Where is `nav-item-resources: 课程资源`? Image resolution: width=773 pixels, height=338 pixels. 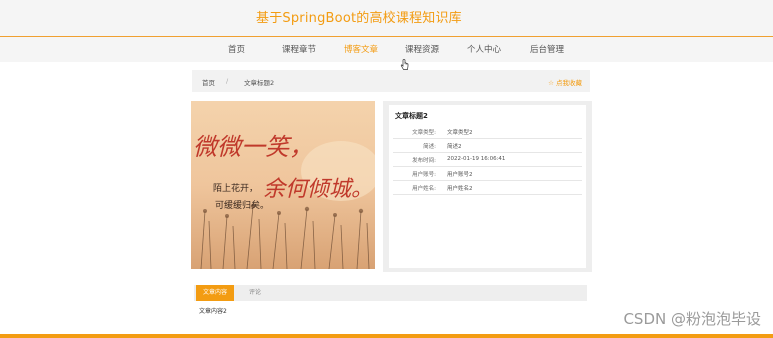 nav-item-resources: 课程资源 is located at coordinates (422, 49).